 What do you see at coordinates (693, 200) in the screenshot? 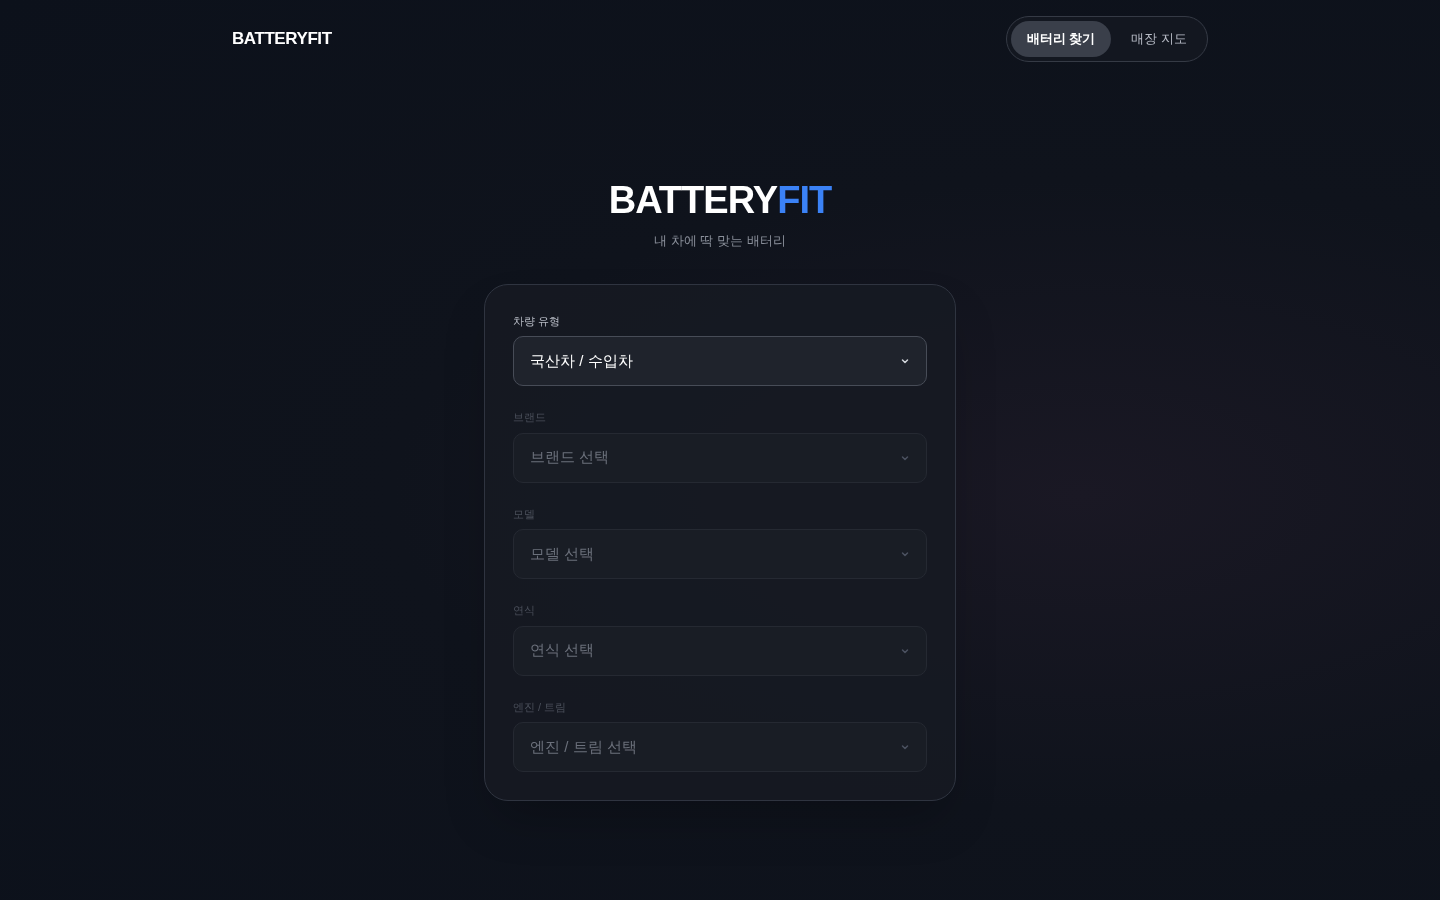
I see `brand-title: BATTERY` at bounding box center [693, 200].